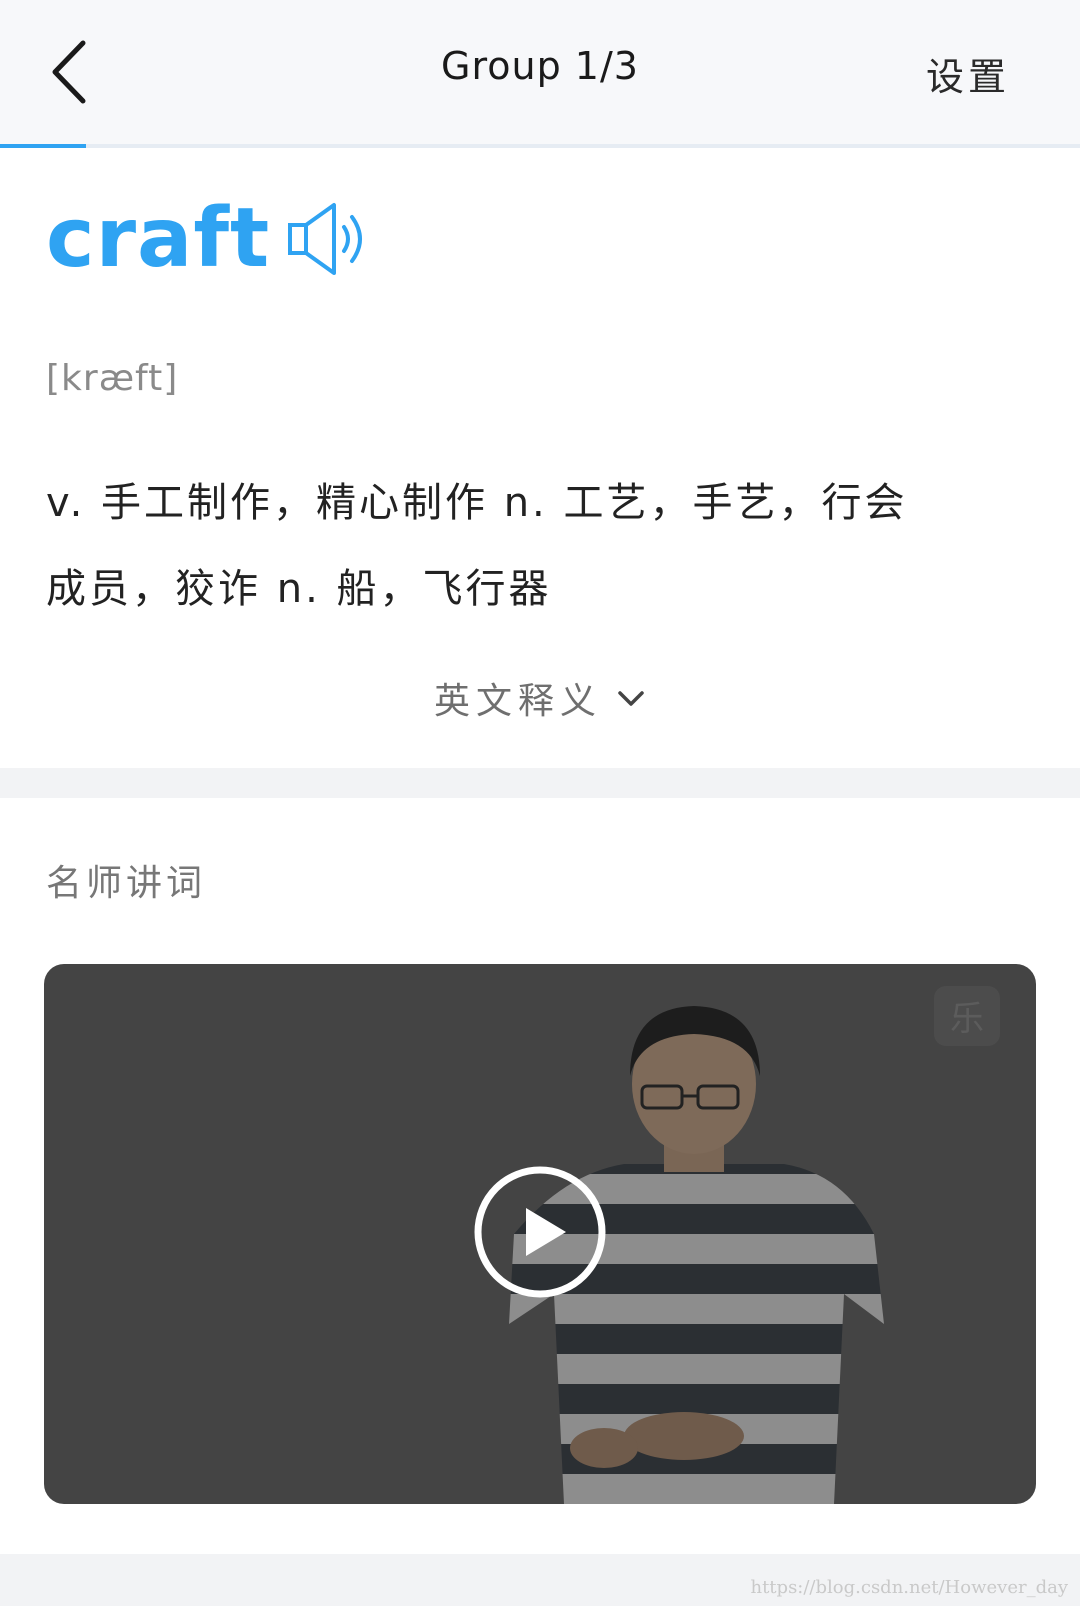 The image size is (1080, 1606). I want to click on teacher-section-title: 名师讲词, so click(126, 883).